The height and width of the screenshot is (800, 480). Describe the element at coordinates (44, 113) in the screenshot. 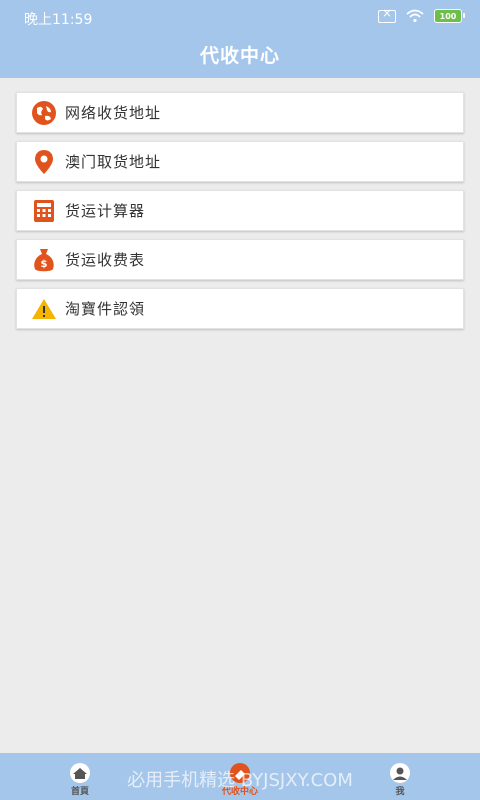

I see `globe-icon` at that location.